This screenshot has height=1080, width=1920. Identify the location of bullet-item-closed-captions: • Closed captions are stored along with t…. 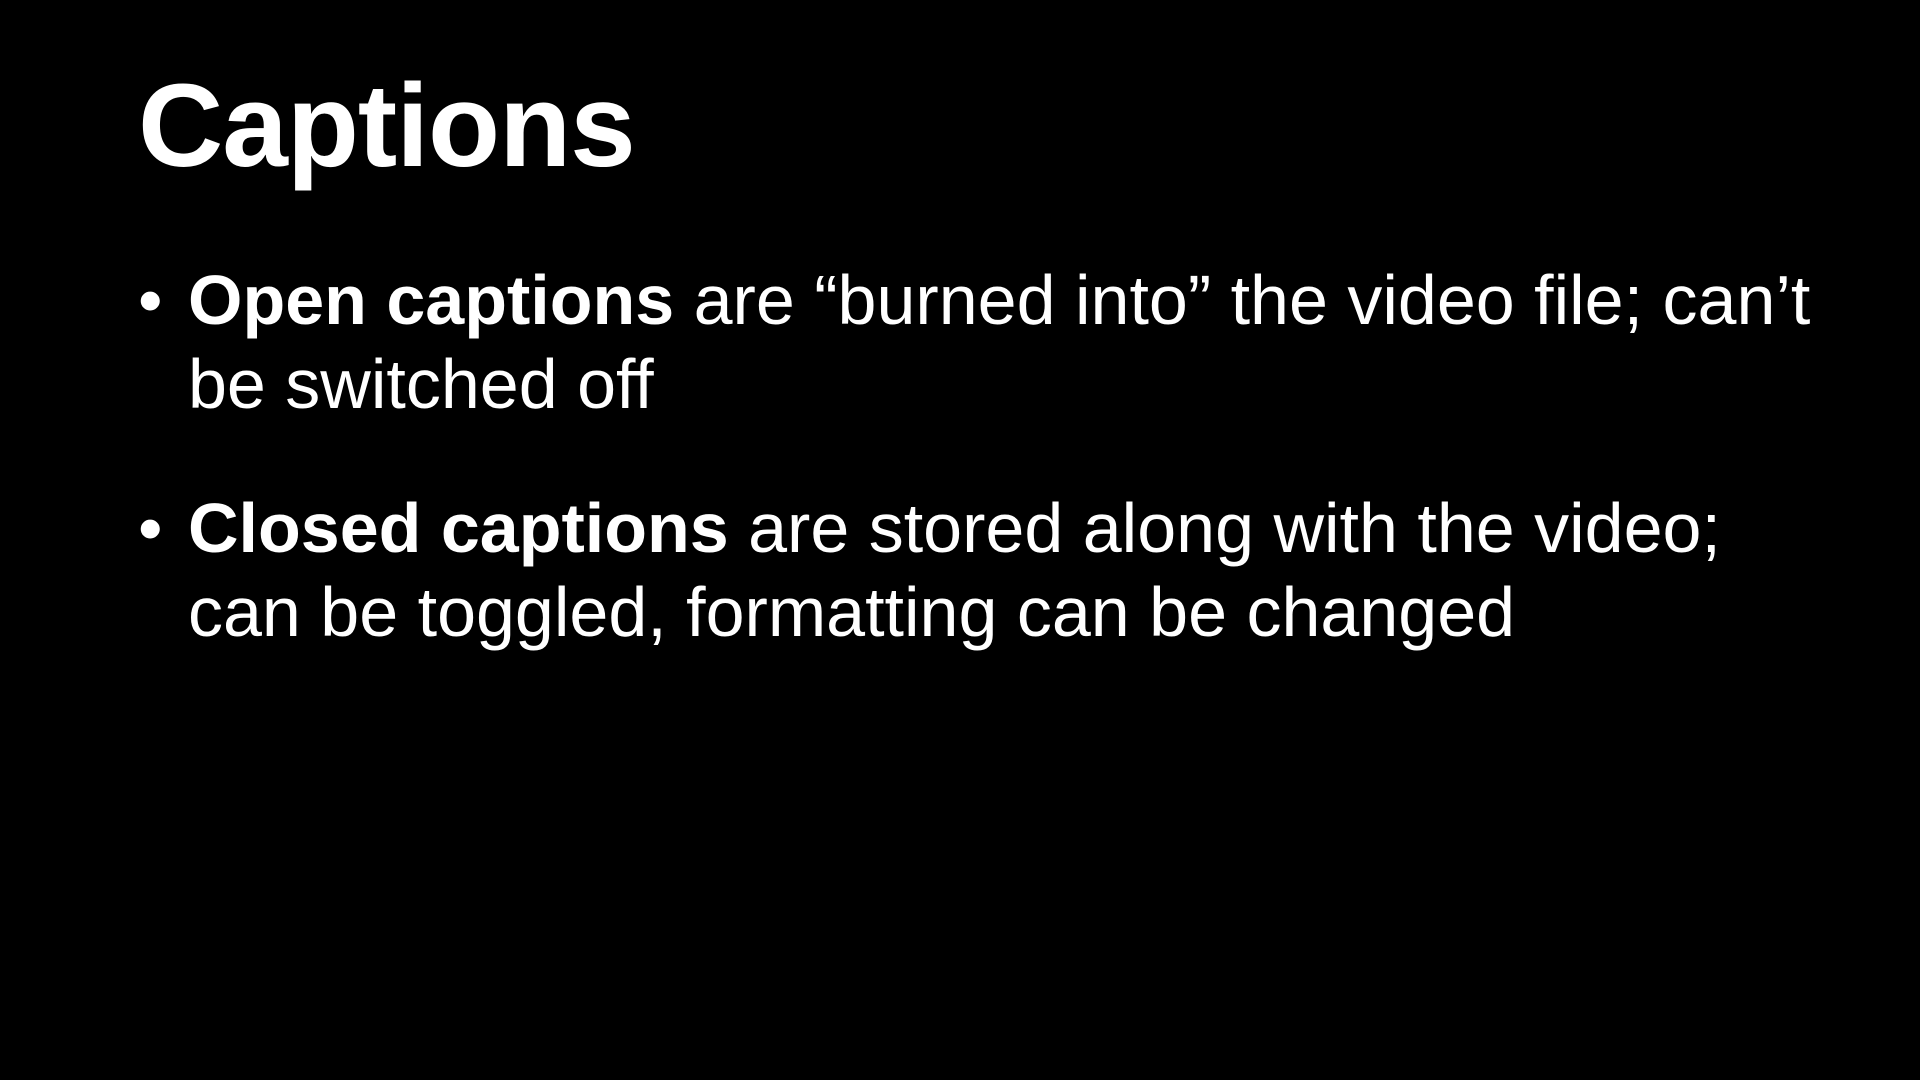
(988, 570).